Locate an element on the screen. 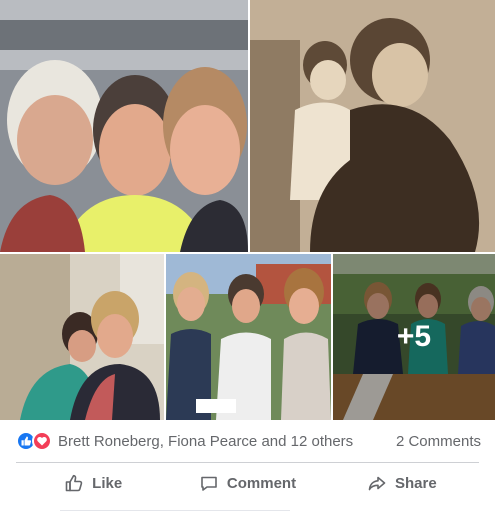  comment-icon is located at coordinates (209, 483).